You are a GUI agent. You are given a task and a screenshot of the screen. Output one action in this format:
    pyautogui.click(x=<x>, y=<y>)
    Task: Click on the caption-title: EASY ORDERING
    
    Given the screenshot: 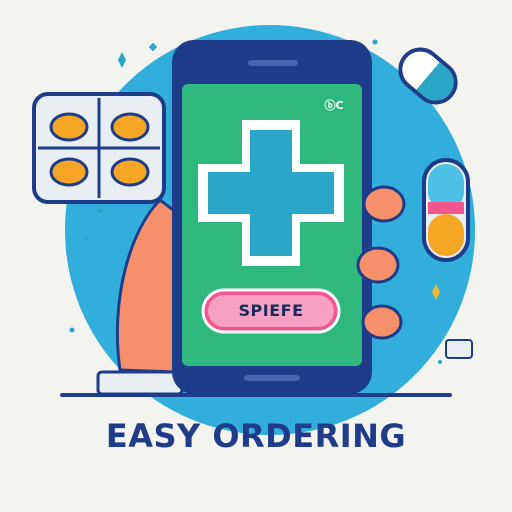 What is the action you would take?
    pyautogui.click(x=256, y=436)
    